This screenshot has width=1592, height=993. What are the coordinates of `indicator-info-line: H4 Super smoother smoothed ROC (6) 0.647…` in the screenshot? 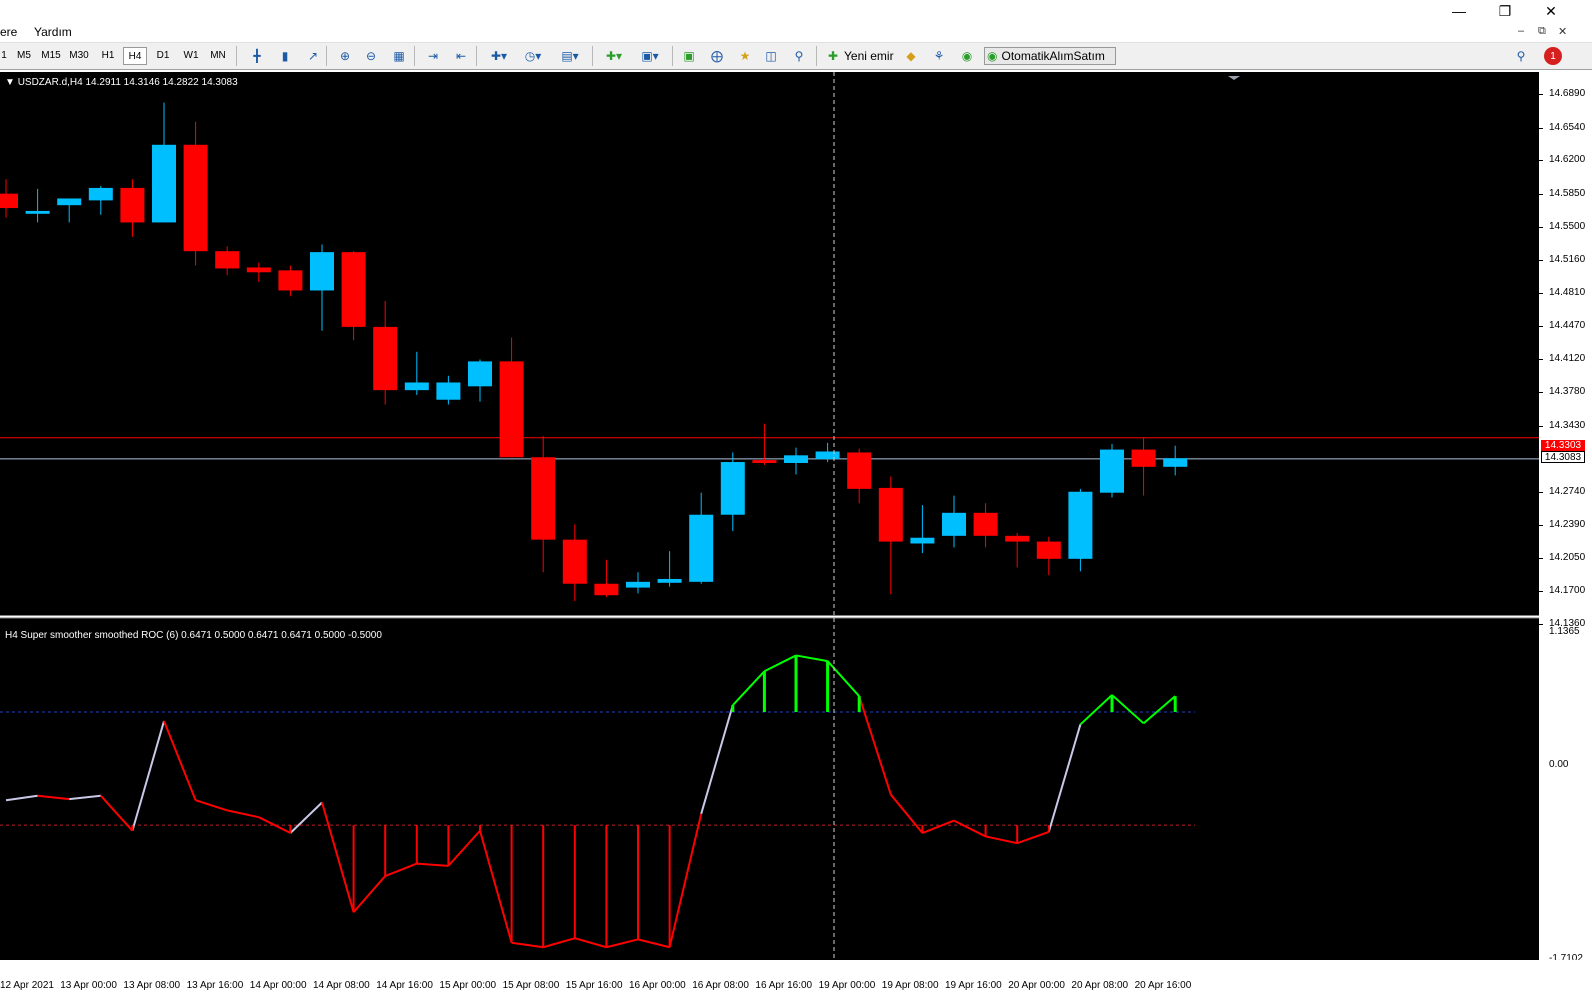 It's located at (193, 635).